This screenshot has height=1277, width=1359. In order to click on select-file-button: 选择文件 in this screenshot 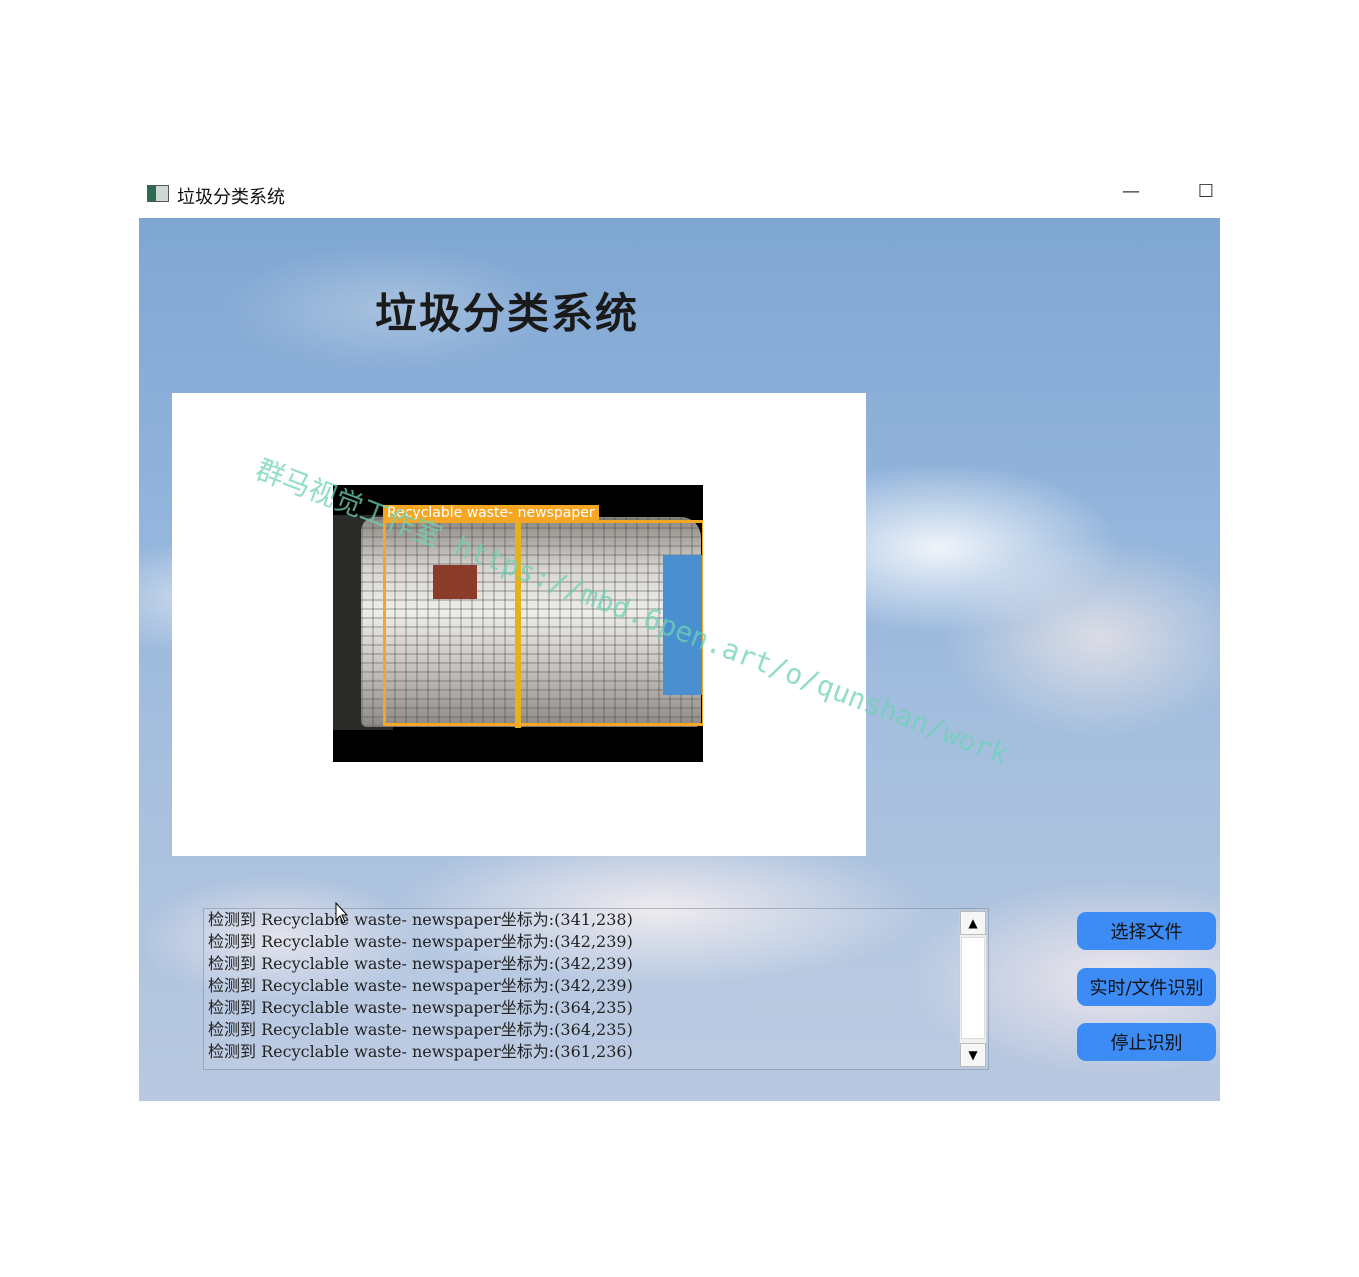, I will do `click(1146, 931)`.